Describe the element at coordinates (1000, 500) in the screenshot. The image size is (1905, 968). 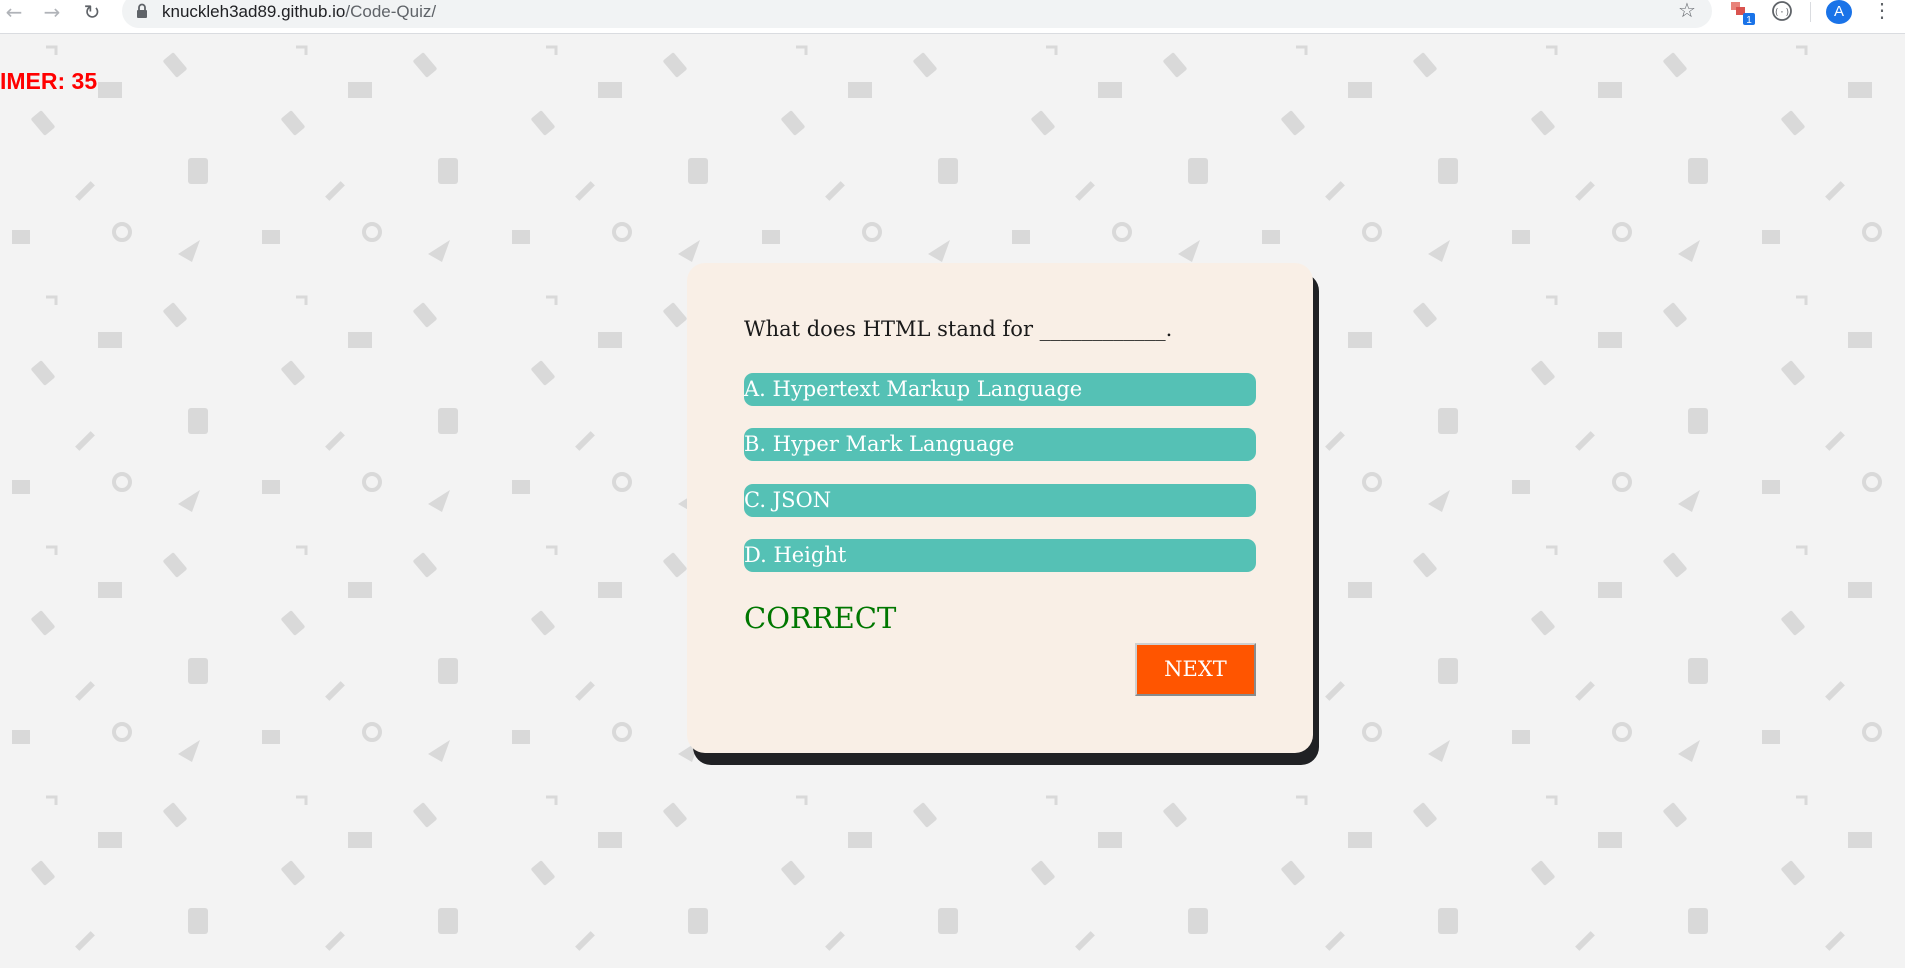
I see `answer-option-c: C. JSON` at that location.